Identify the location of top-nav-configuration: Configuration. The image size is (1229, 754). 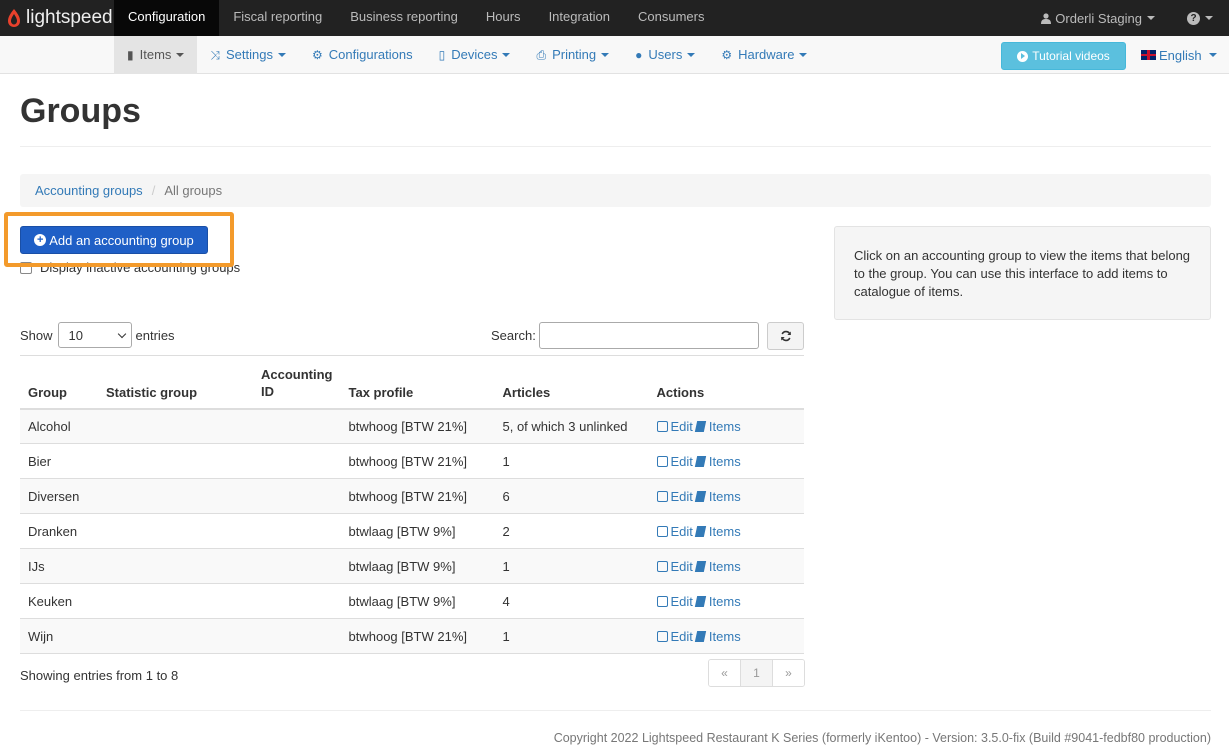
(167, 18).